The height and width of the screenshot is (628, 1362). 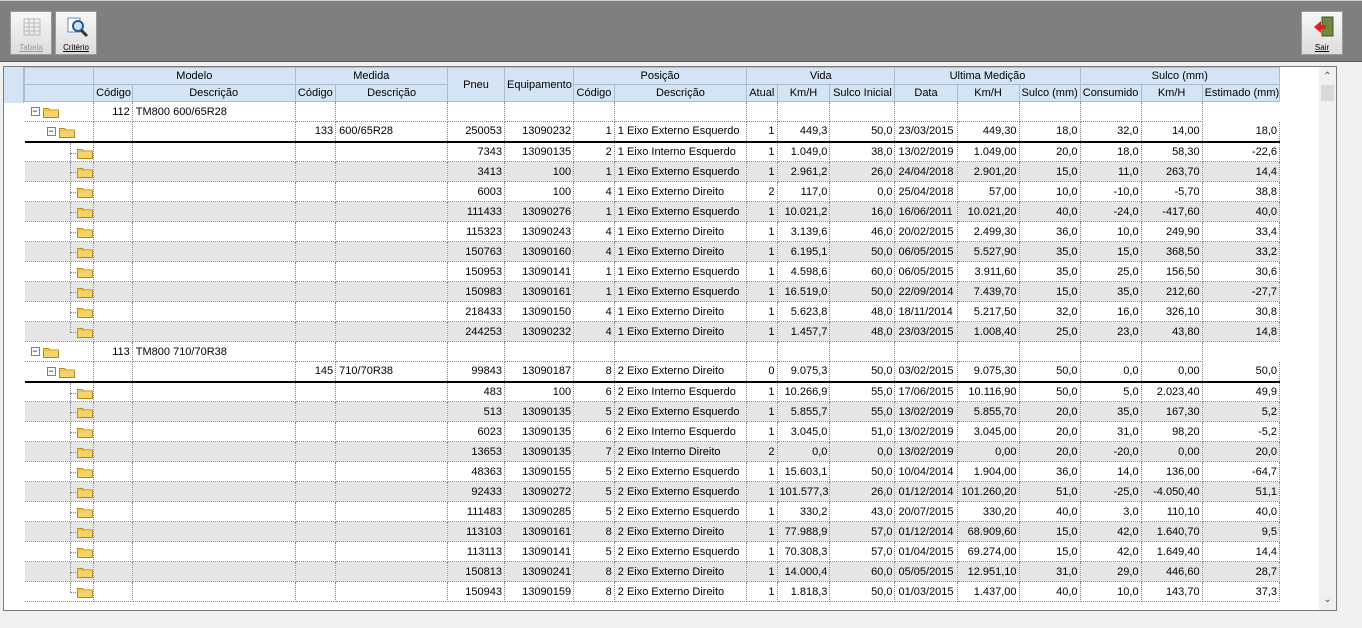 I want to click on sulco-kmh-cell: 98,20, so click(x=1172, y=431).